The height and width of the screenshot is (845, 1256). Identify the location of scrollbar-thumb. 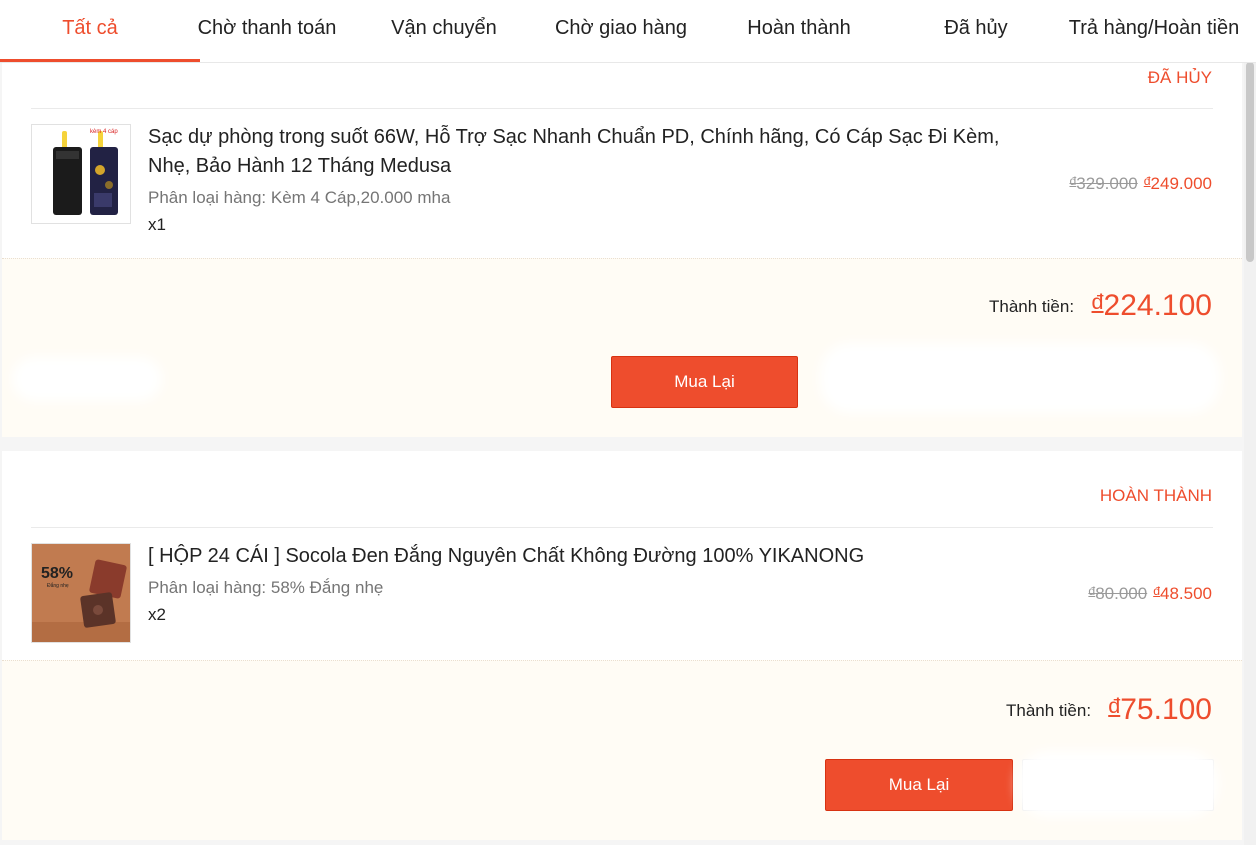
(1250, 162).